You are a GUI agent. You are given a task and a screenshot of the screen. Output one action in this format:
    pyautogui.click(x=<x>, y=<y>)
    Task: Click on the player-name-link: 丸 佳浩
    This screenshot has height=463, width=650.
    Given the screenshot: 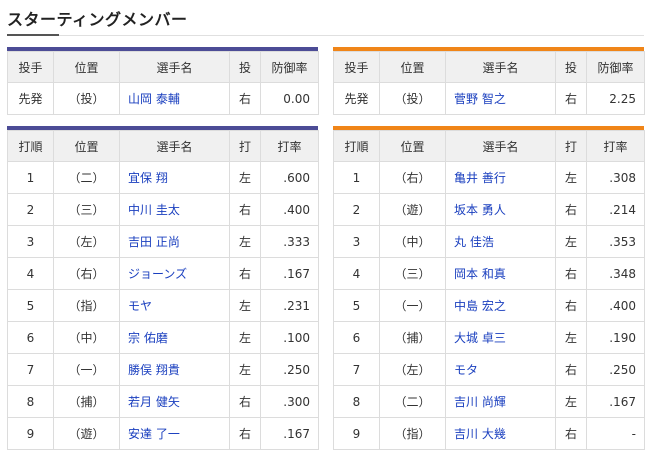 What is the action you would take?
    pyautogui.click(x=500, y=241)
    